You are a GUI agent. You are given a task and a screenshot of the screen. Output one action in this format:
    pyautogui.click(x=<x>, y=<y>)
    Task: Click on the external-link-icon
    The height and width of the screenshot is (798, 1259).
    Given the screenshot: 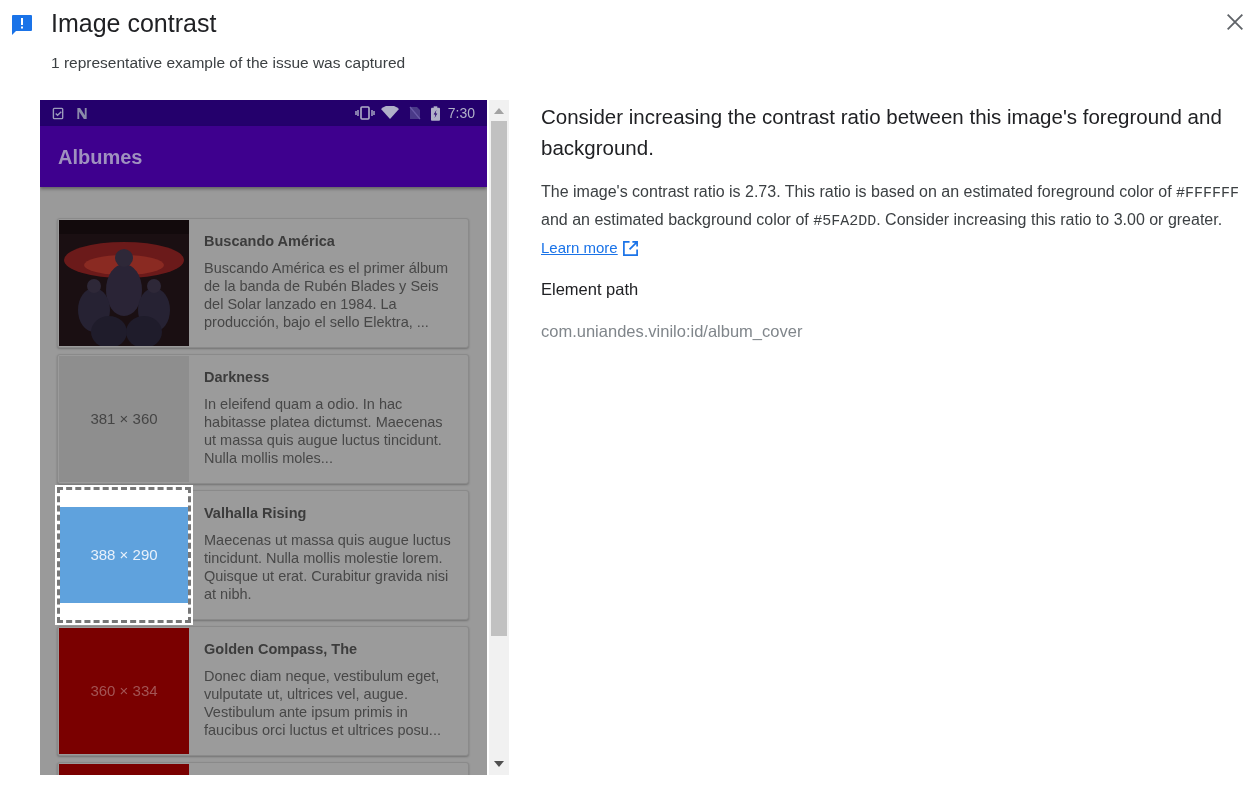 What is the action you would take?
    pyautogui.click(x=630, y=248)
    